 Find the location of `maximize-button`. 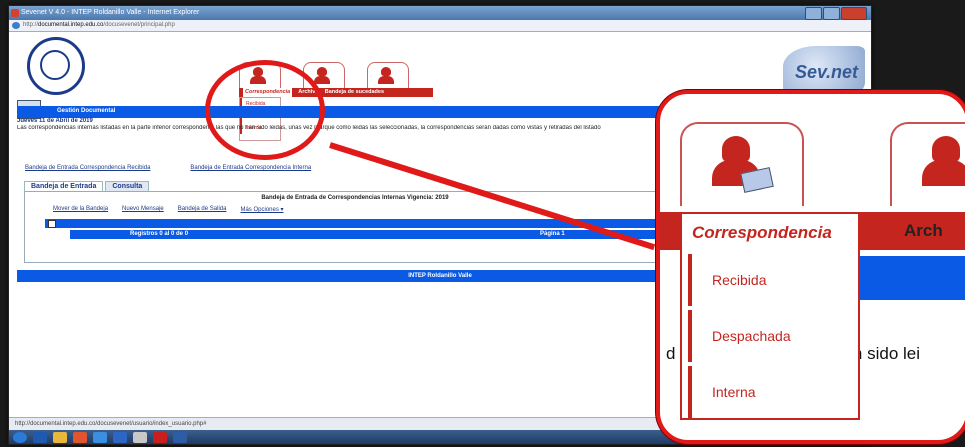

maximize-button is located at coordinates (831, 13).